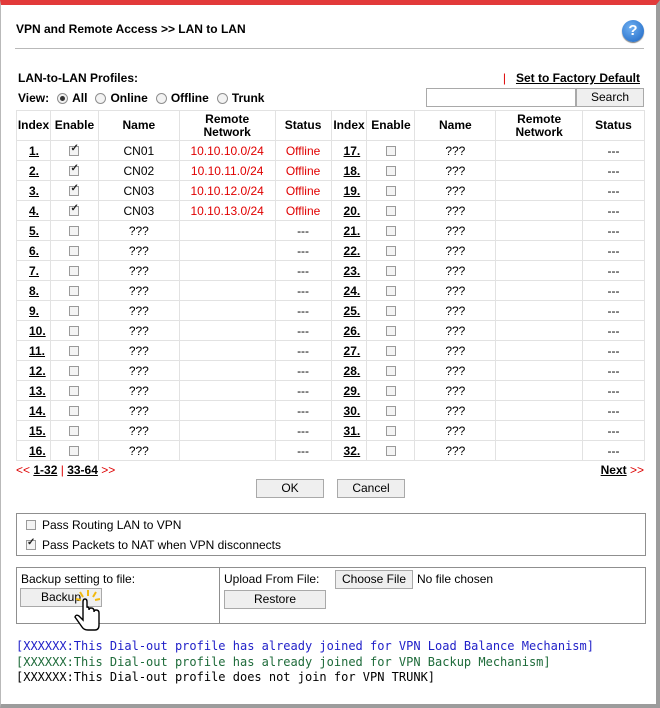  Describe the element at coordinates (33, 210) in the screenshot. I see `profile-index-link: 4.` at that location.